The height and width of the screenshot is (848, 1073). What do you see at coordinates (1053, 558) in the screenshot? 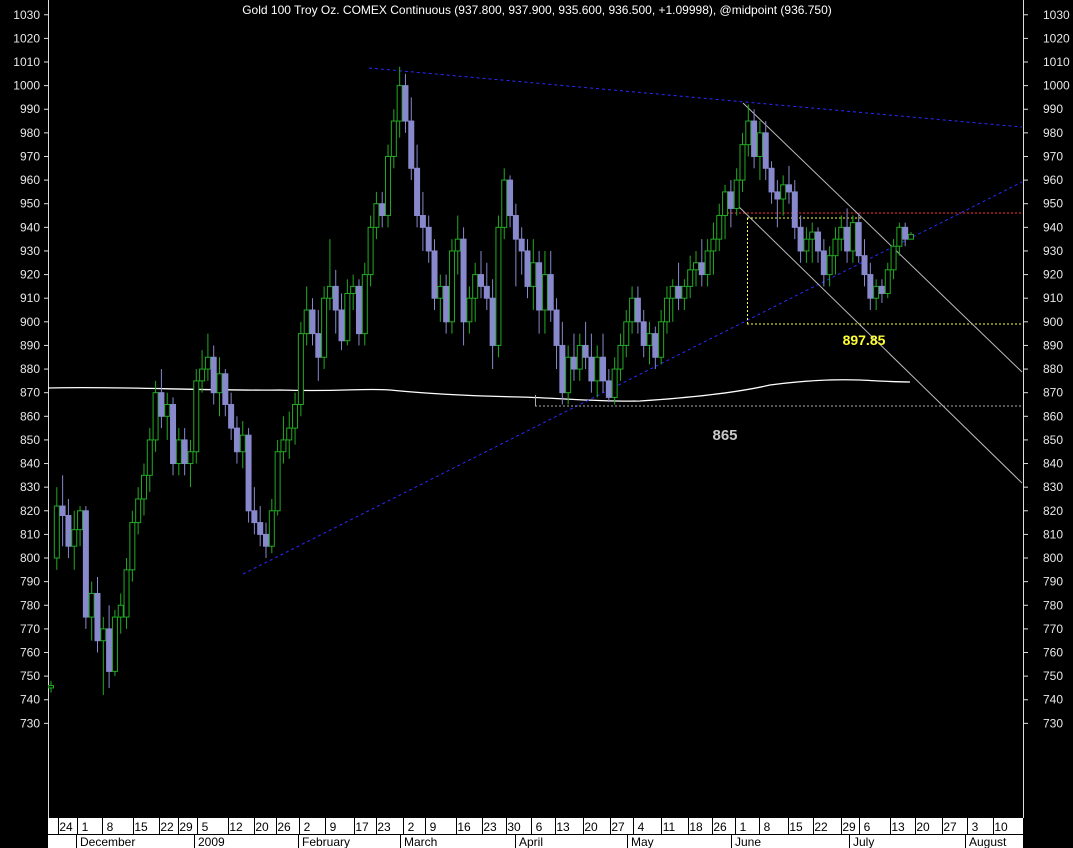
I see `y-tick-label-right: 800` at bounding box center [1053, 558].